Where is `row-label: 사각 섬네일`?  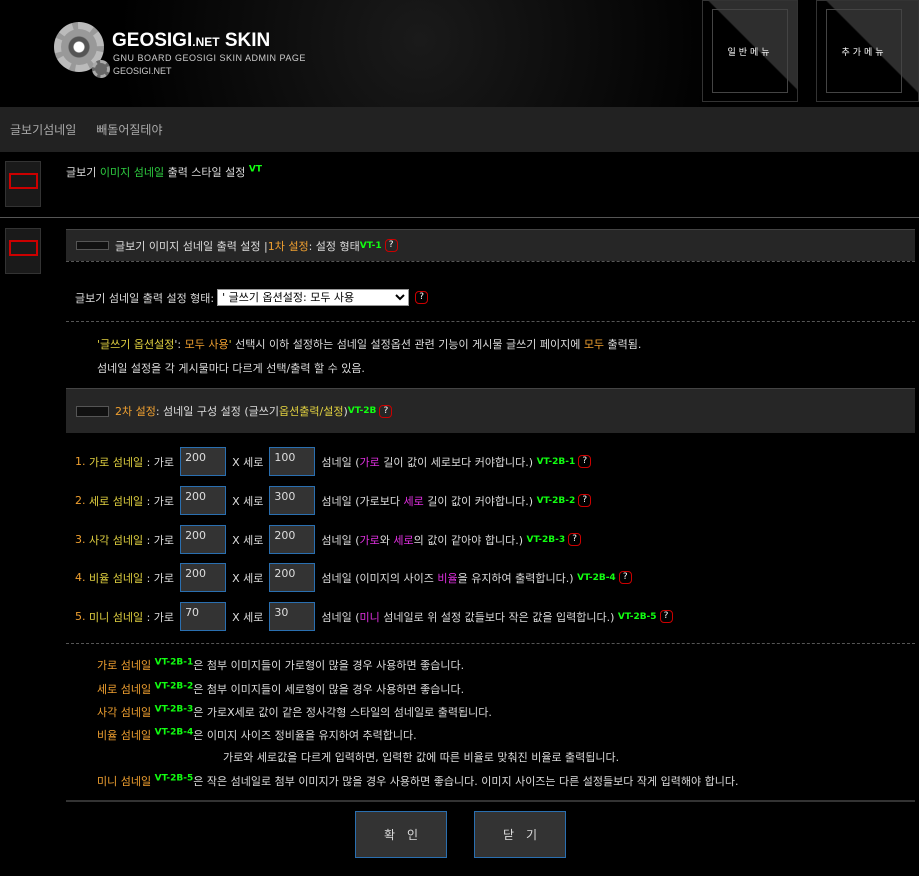
row-label: 사각 섬네일 is located at coordinates (116, 540).